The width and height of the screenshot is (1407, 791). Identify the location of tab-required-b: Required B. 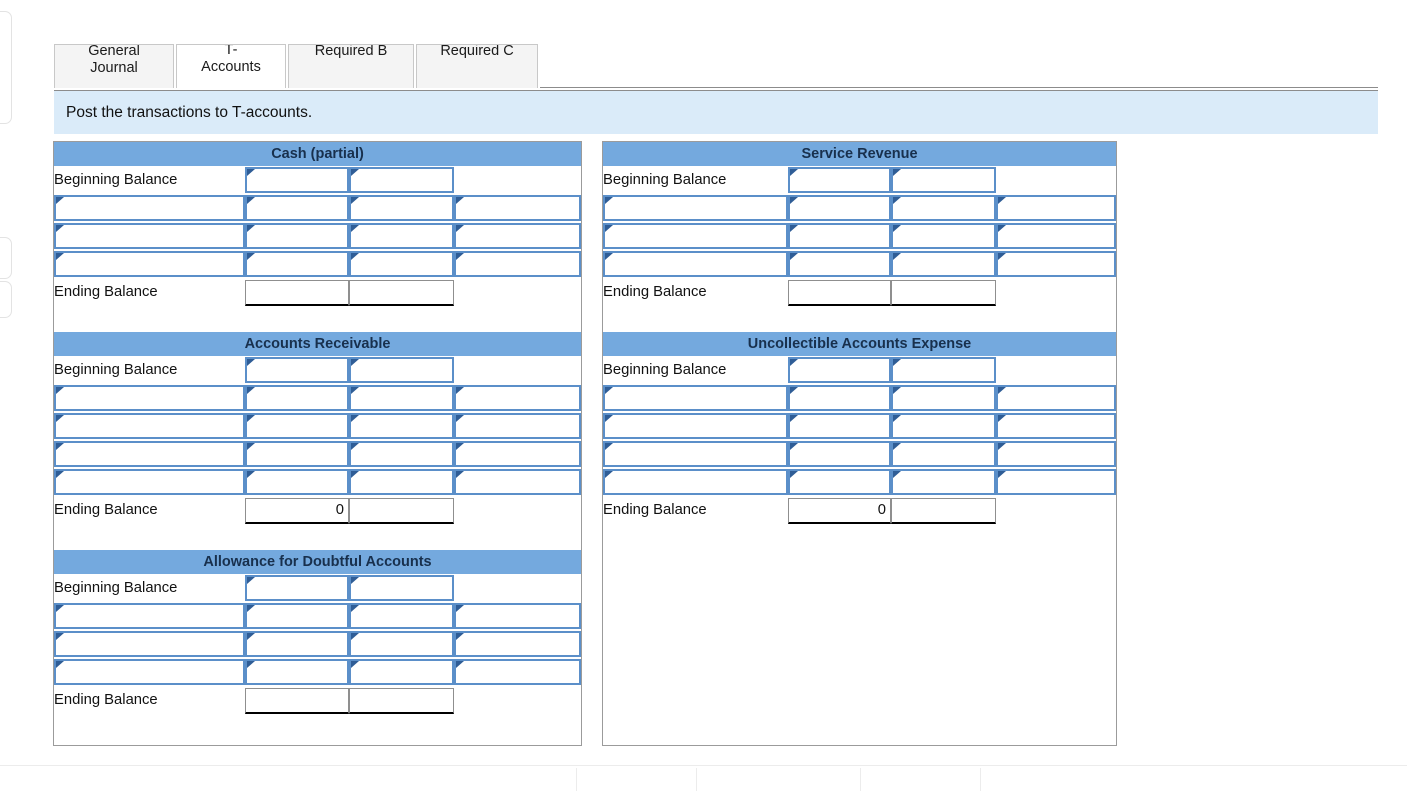
(351, 66).